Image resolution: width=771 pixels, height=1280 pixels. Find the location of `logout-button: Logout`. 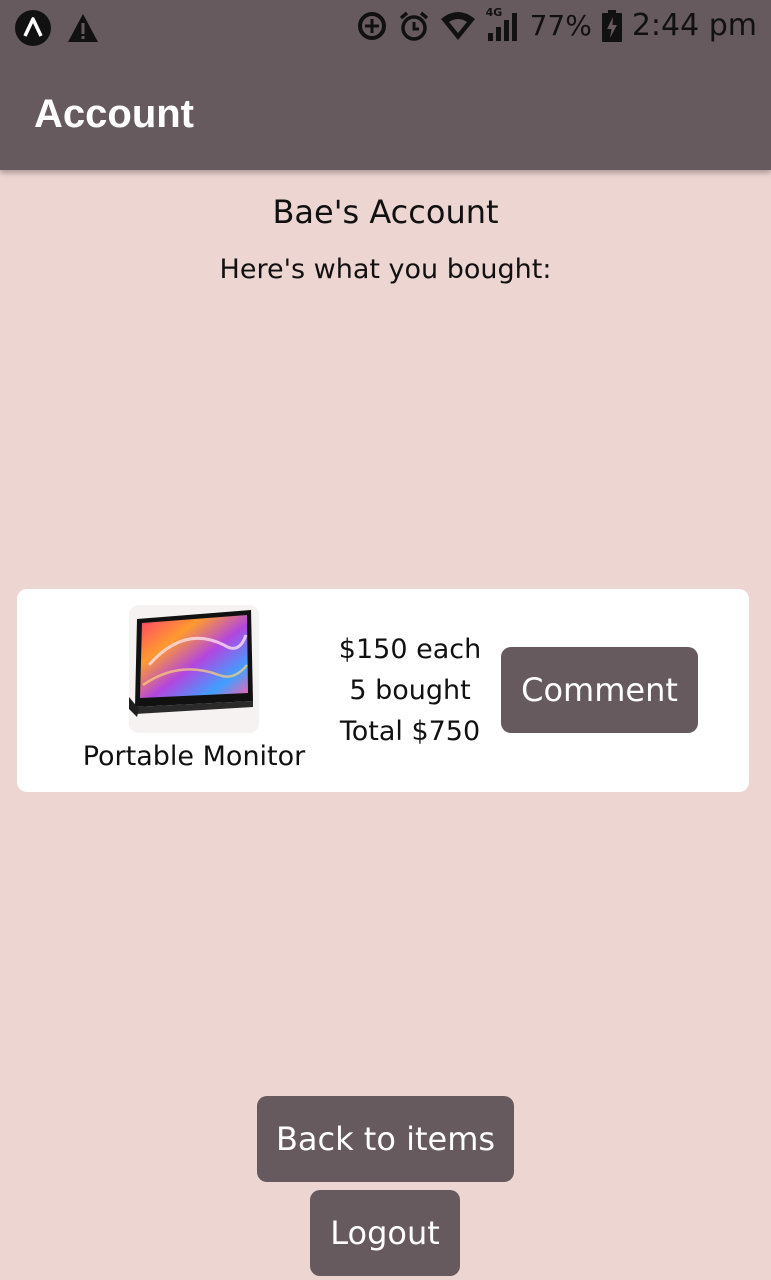

logout-button: Logout is located at coordinates (385, 1233).